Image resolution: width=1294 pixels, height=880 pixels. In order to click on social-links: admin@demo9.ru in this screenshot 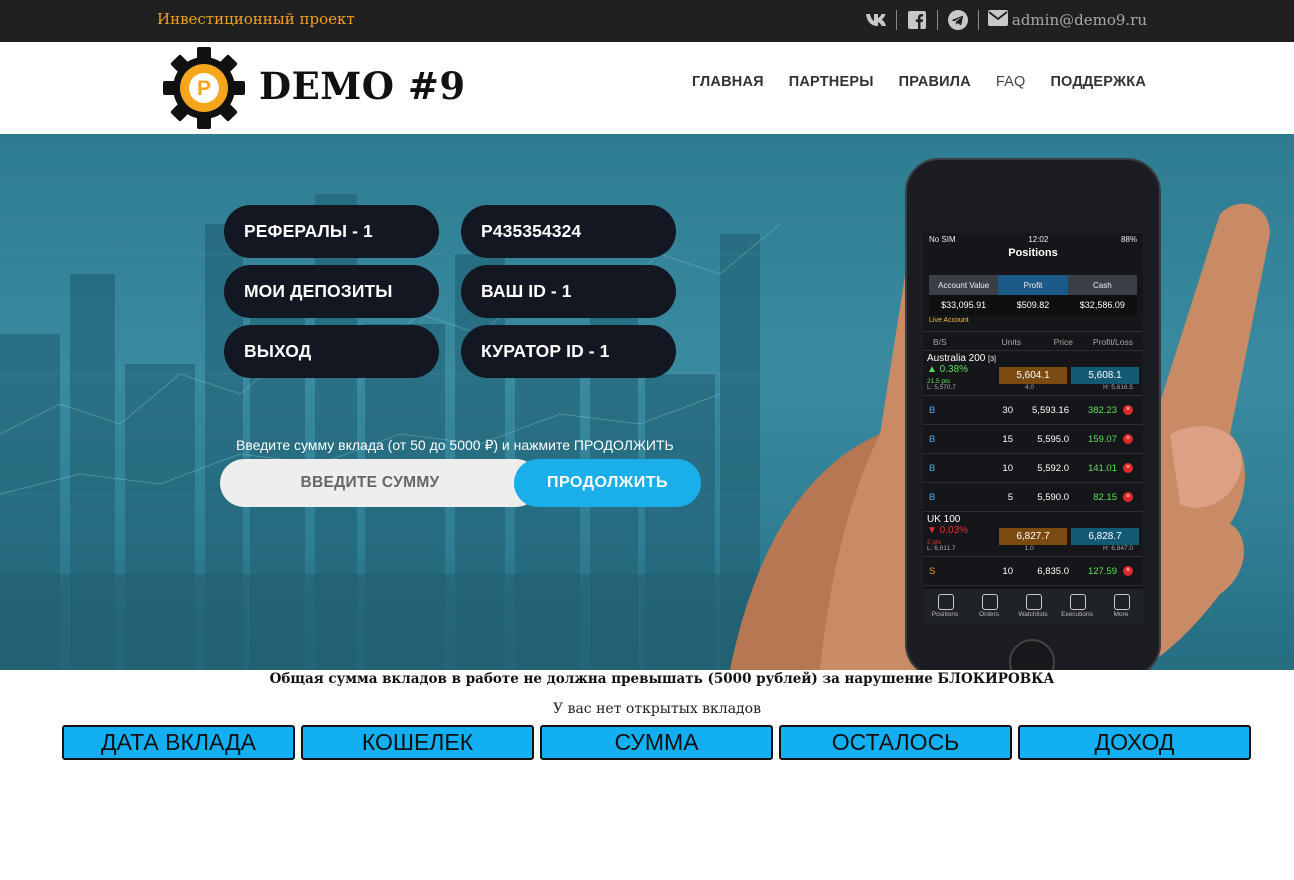, I will do `click(1006, 20)`.